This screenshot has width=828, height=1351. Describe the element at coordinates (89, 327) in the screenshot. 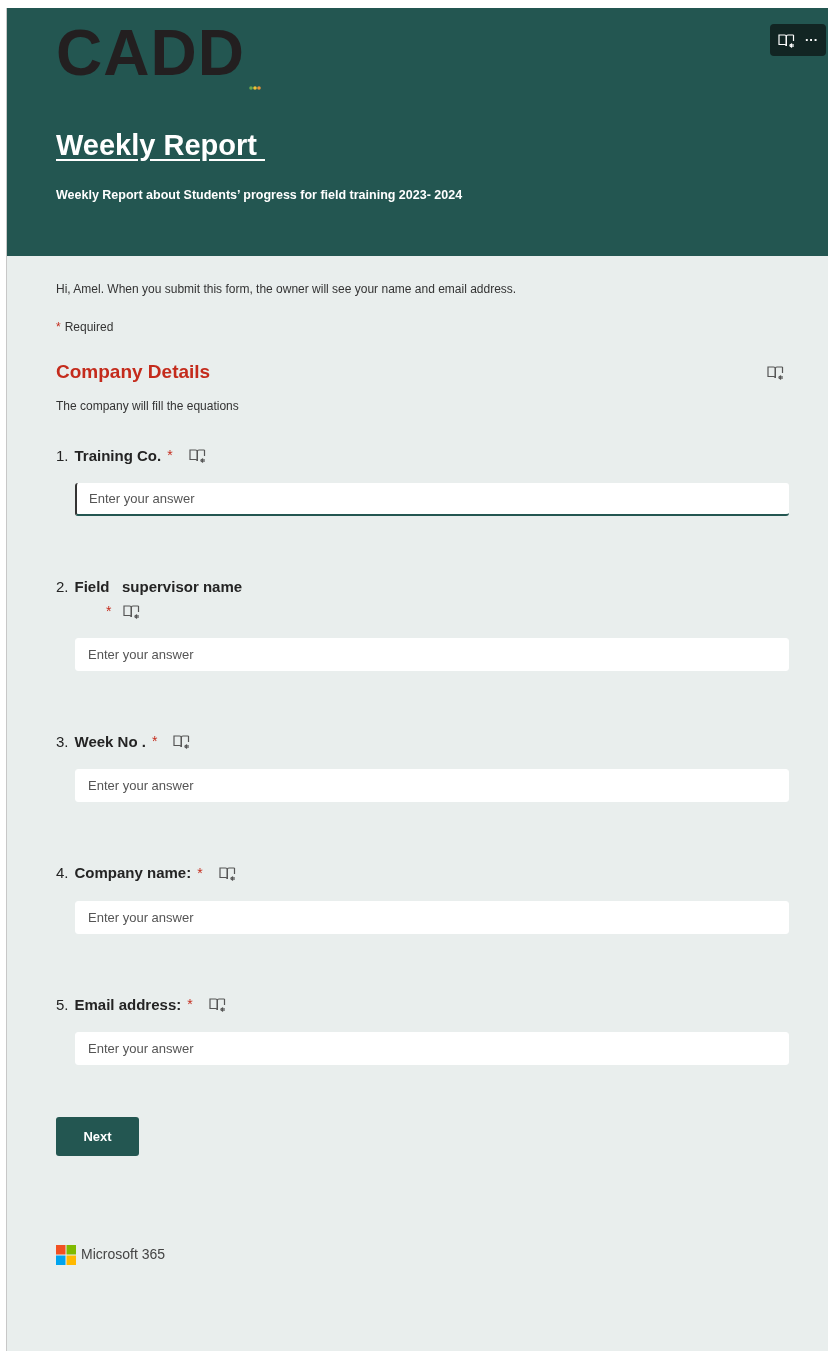

I see `required-label: Required` at that location.